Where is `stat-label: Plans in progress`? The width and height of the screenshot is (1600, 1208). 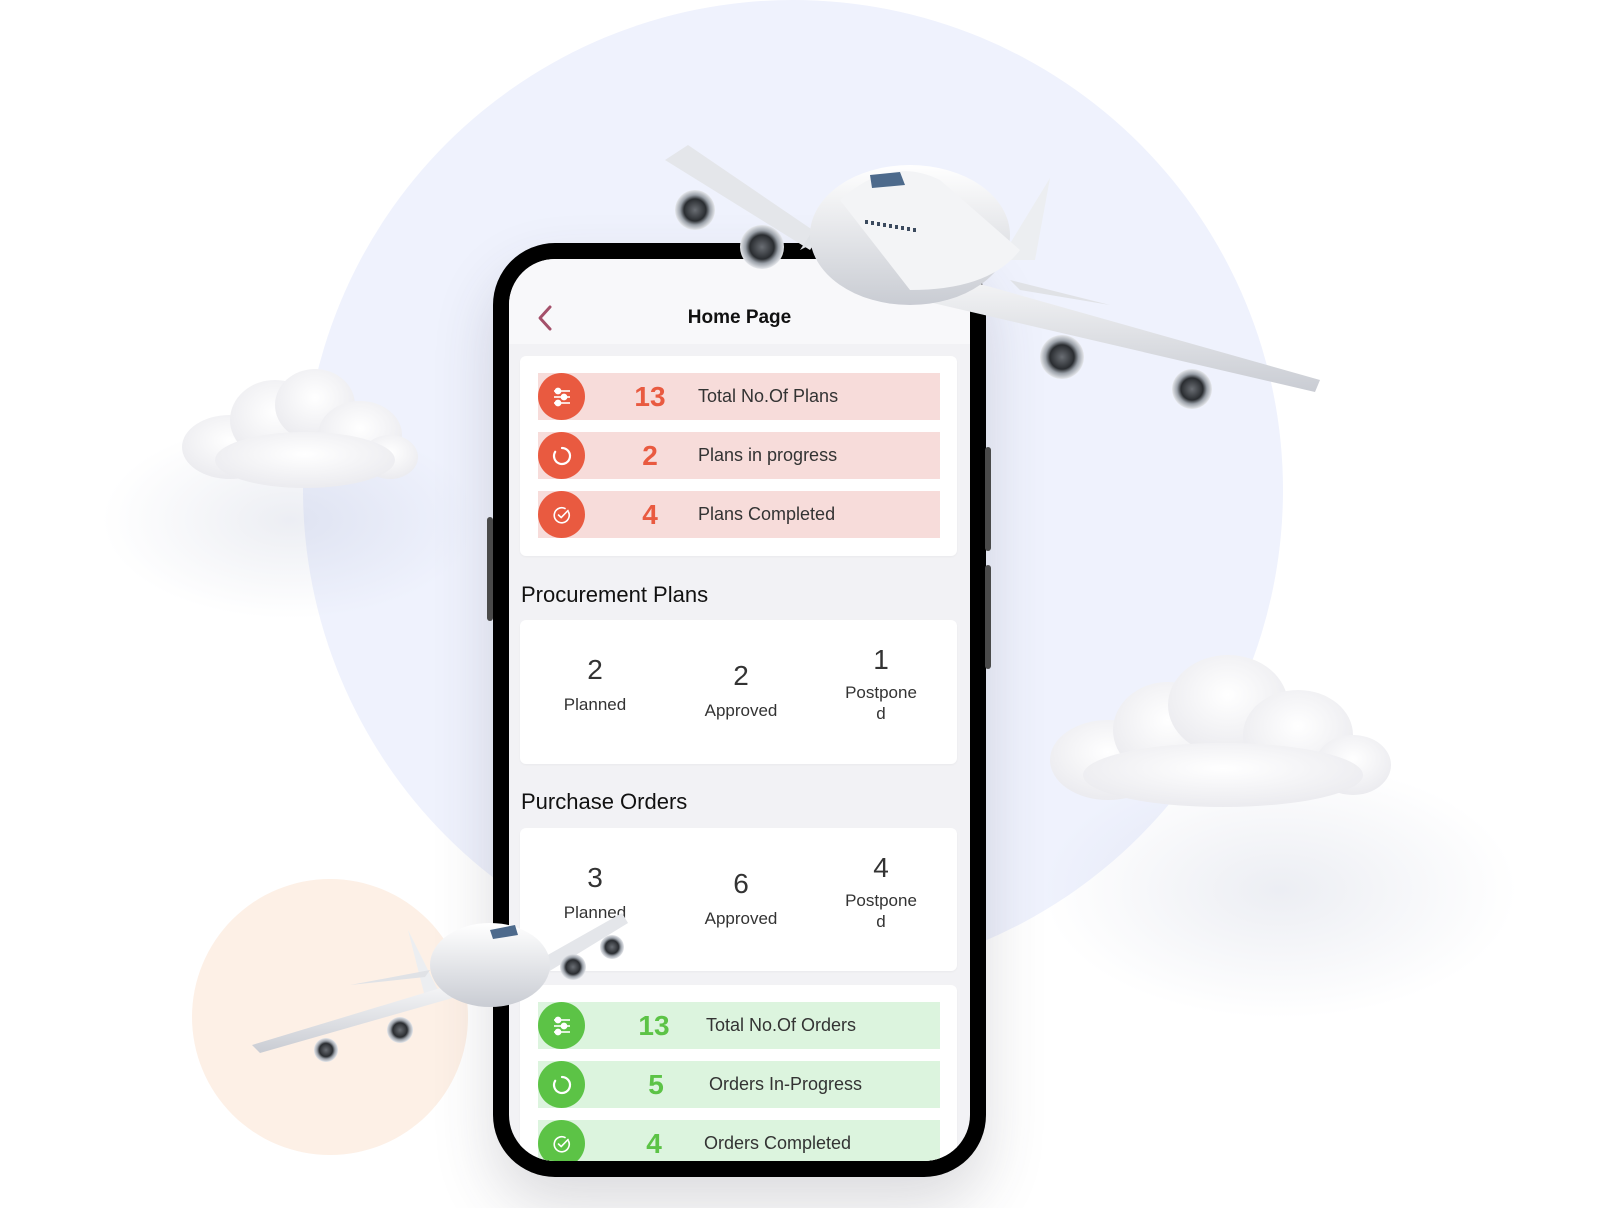 stat-label: Plans in progress is located at coordinates (768, 455).